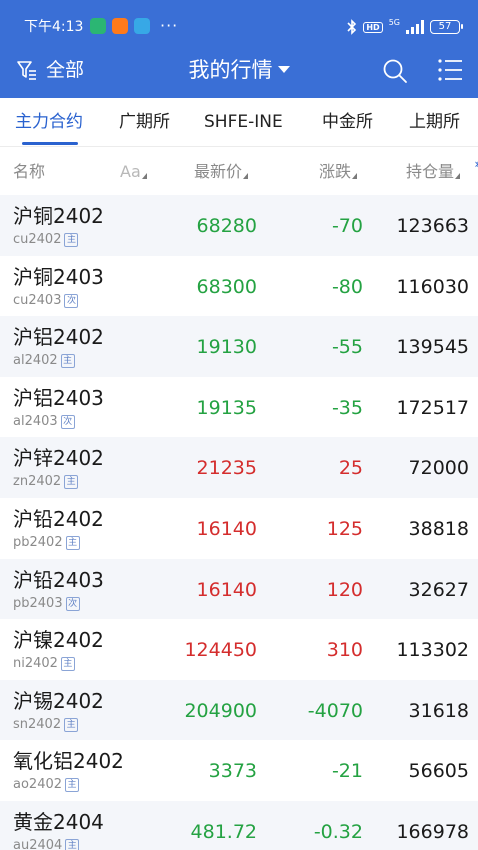 This screenshot has height=850, width=478. Describe the element at coordinates (344, 650) in the screenshot. I see `price-change: 310` at that location.